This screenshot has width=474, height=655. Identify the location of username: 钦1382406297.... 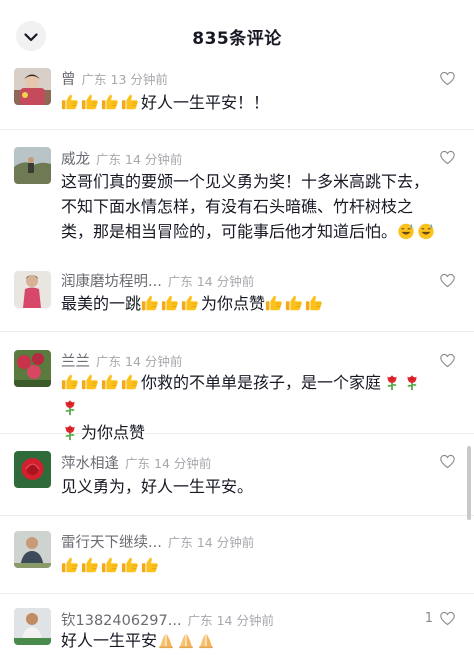
(121, 619).